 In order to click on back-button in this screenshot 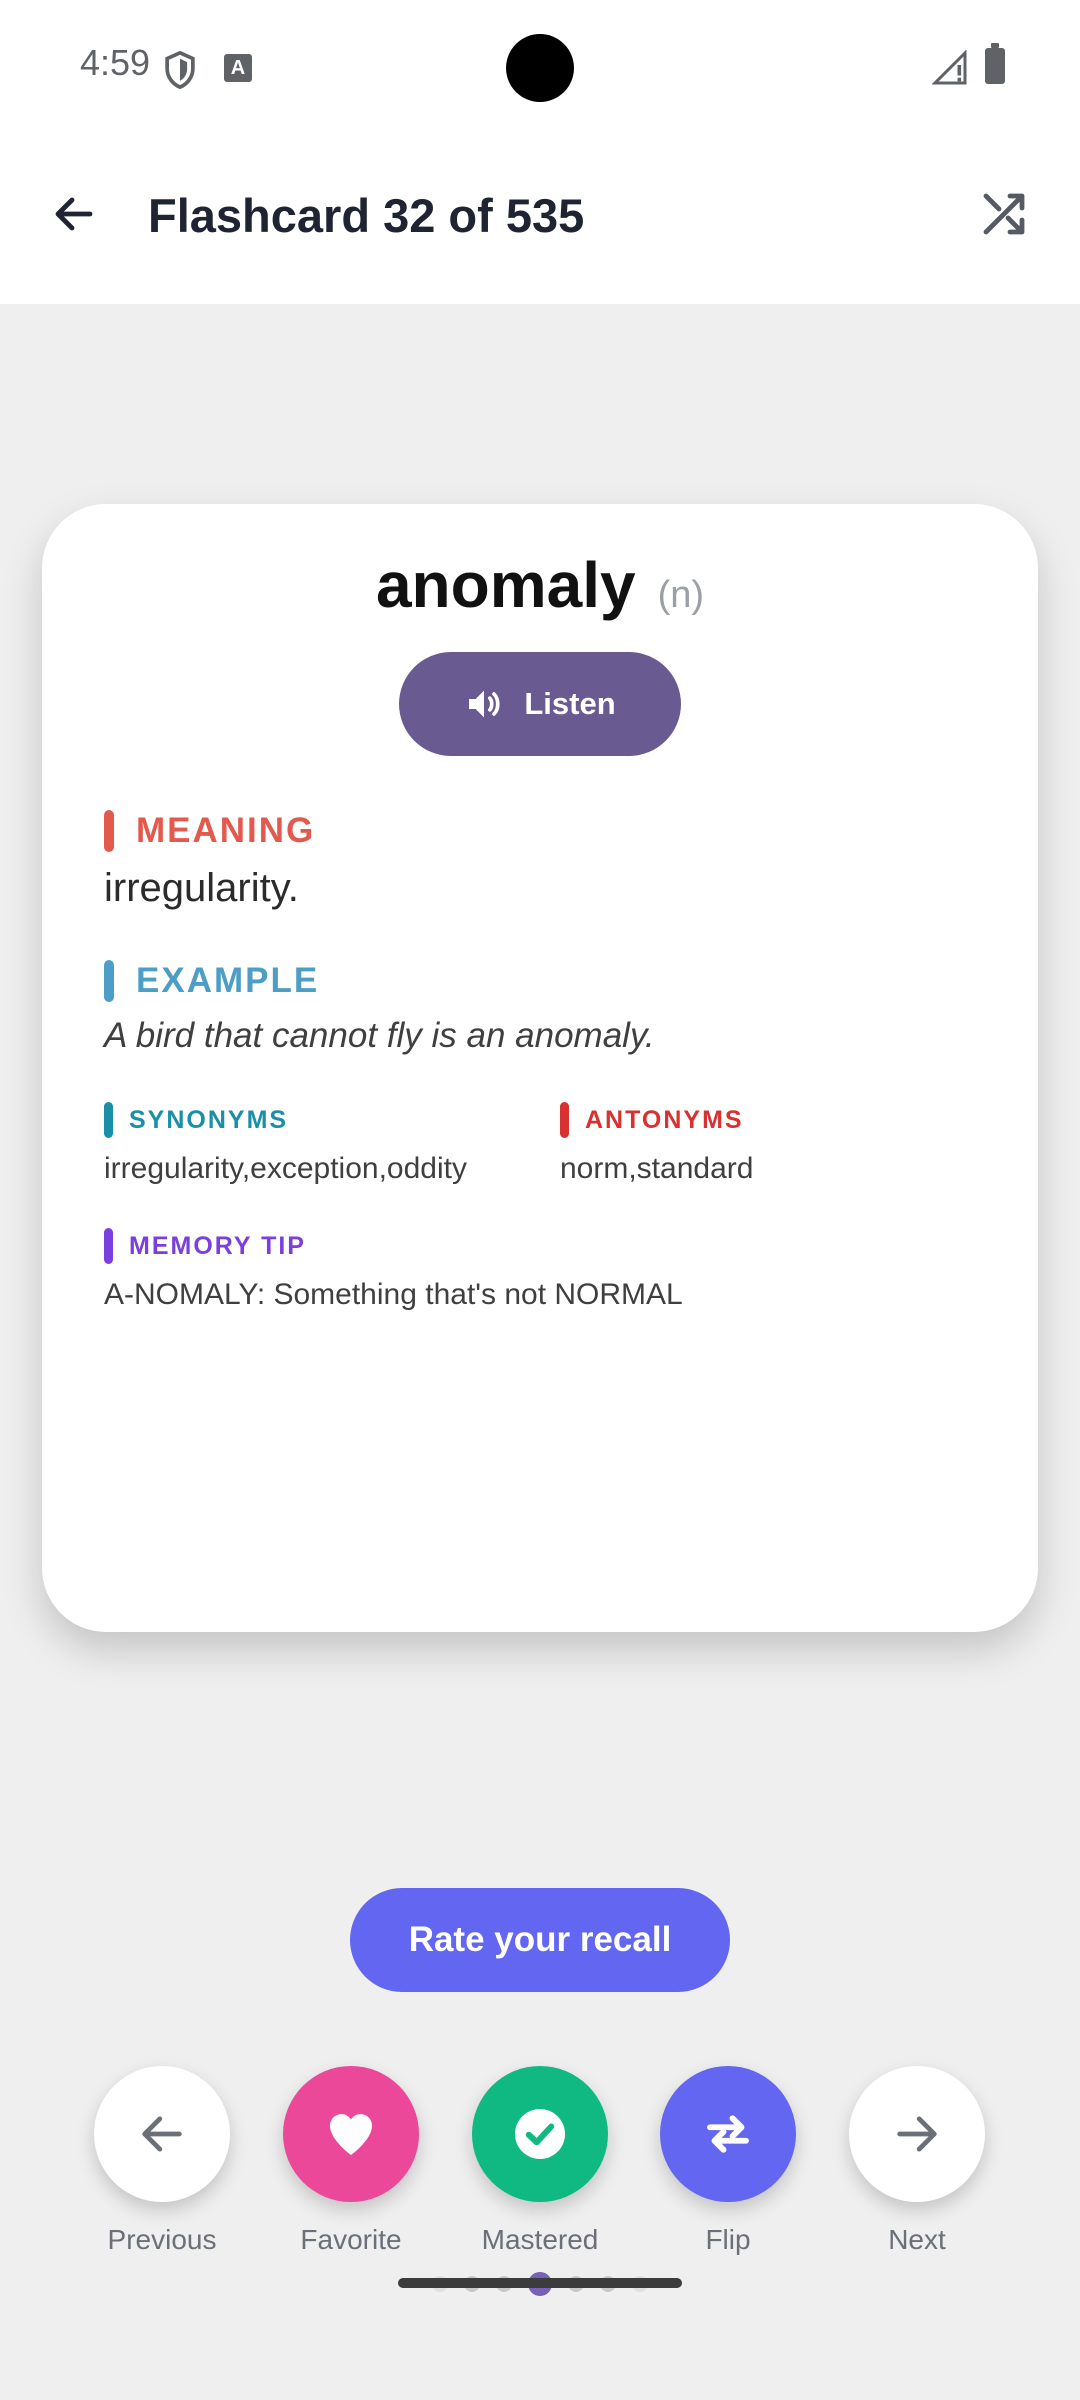, I will do `click(74, 214)`.